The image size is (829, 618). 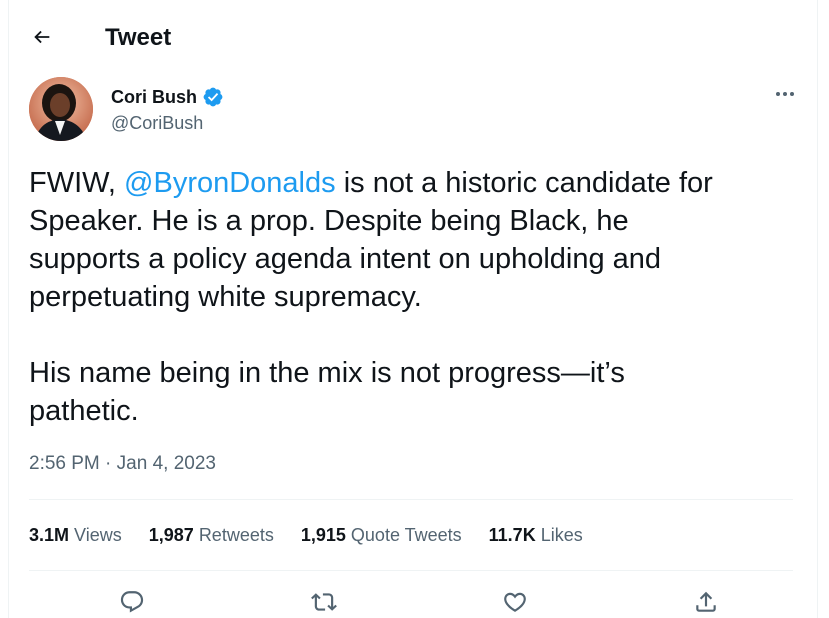 I want to click on heart-icon, so click(x=515, y=602).